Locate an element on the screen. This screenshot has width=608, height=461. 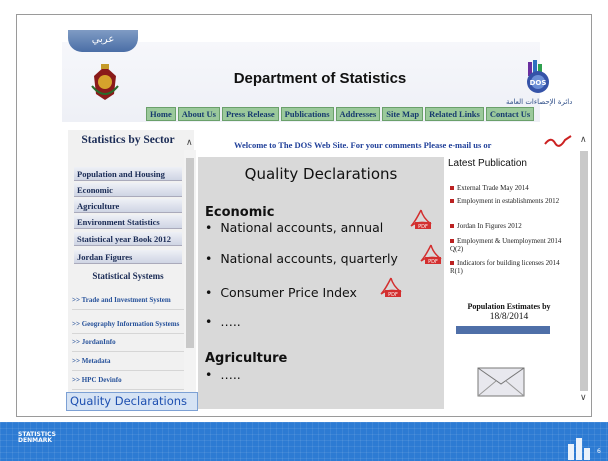
system-link-metadata: >> Metadata is located at coordinates (128, 364).